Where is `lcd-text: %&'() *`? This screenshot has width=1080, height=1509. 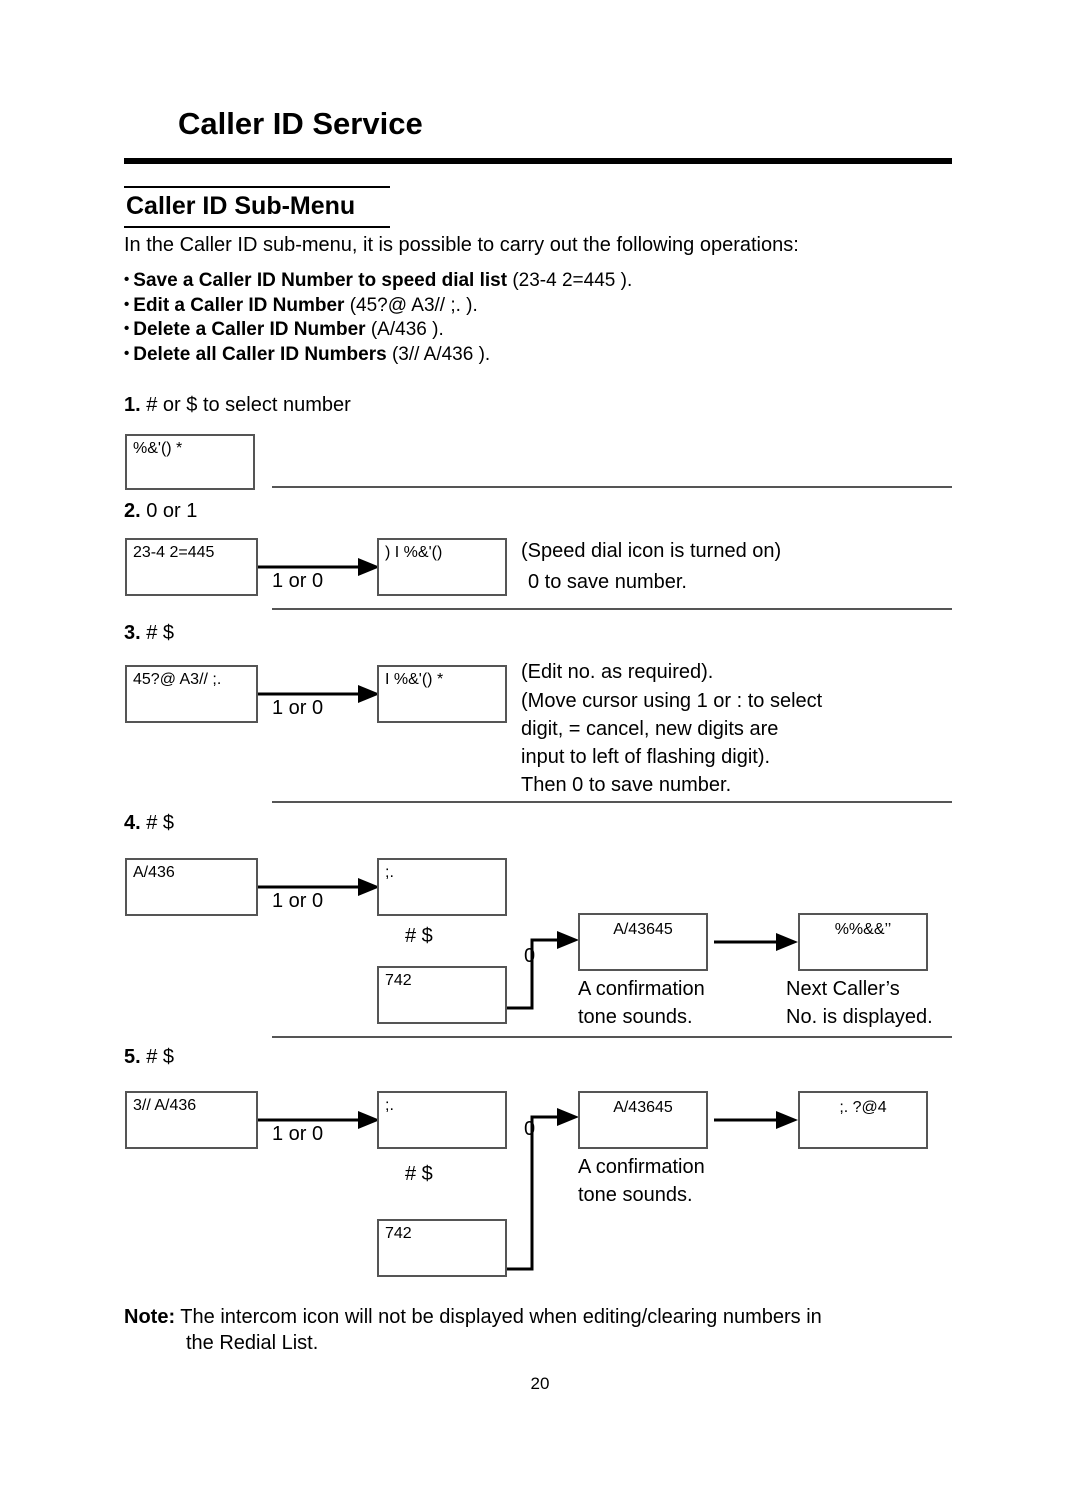 lcd-text: %&'() * is located at coordinates (158, 448).